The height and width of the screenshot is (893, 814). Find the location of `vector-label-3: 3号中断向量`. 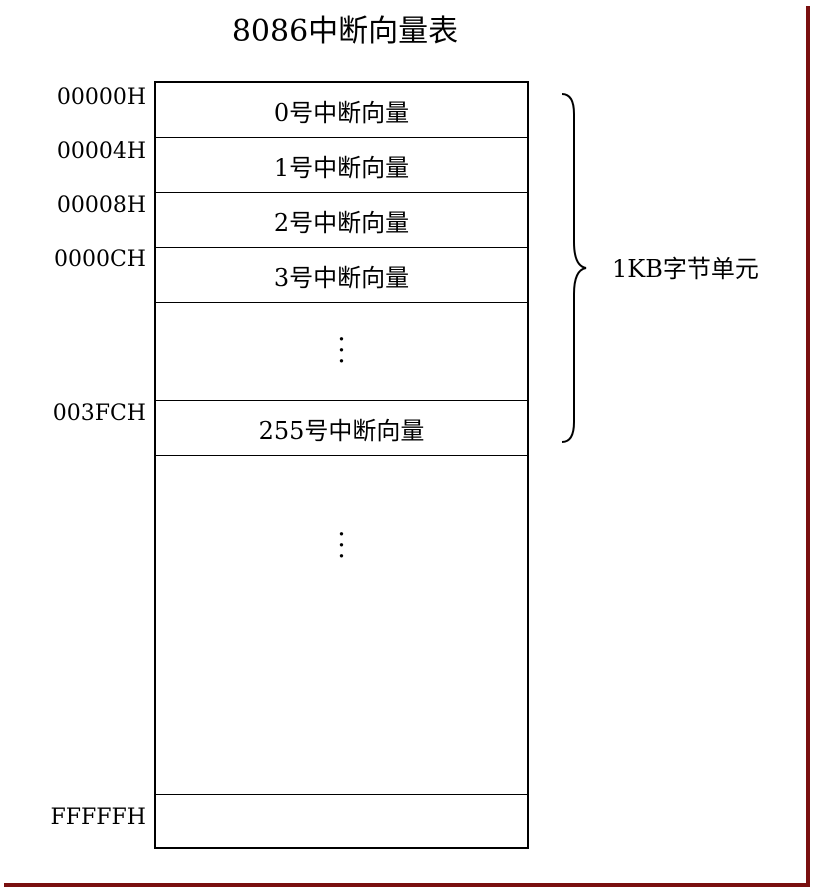

vector-label-3: 3号中断向量 is located at coordinates (341, 277).